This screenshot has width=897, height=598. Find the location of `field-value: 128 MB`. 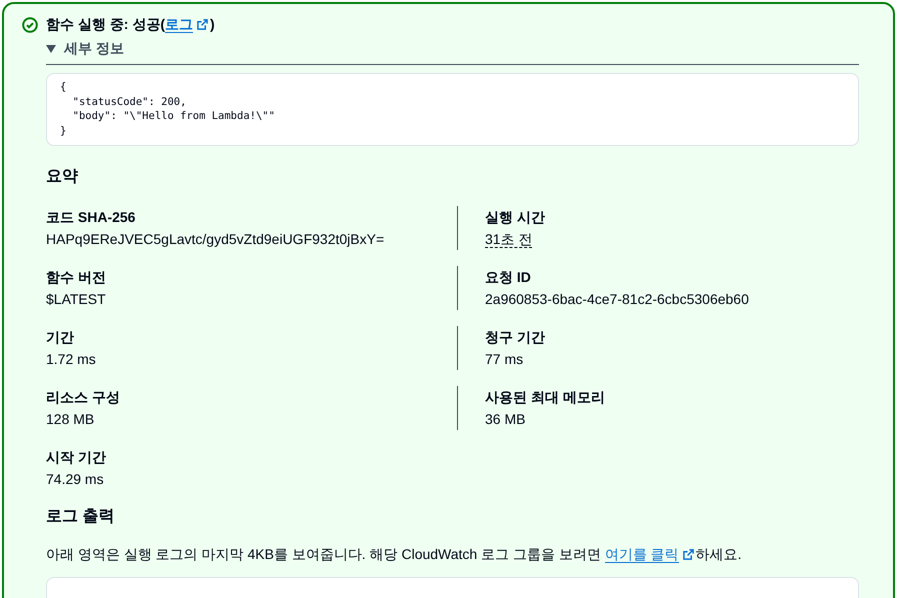

field-value: 128 MB is located at coordinates (70, 419).